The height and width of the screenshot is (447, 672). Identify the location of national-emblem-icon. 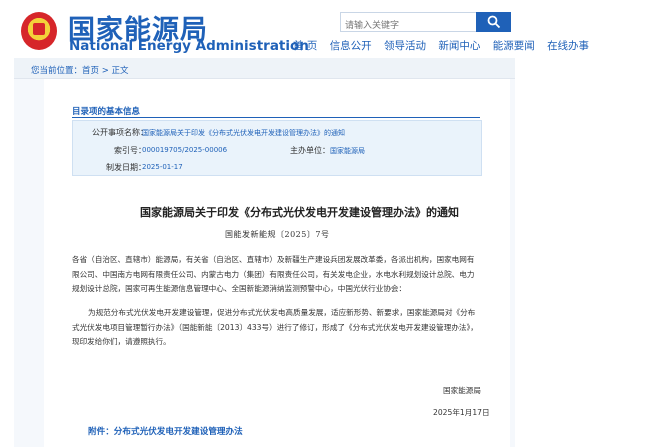
(39, 31).